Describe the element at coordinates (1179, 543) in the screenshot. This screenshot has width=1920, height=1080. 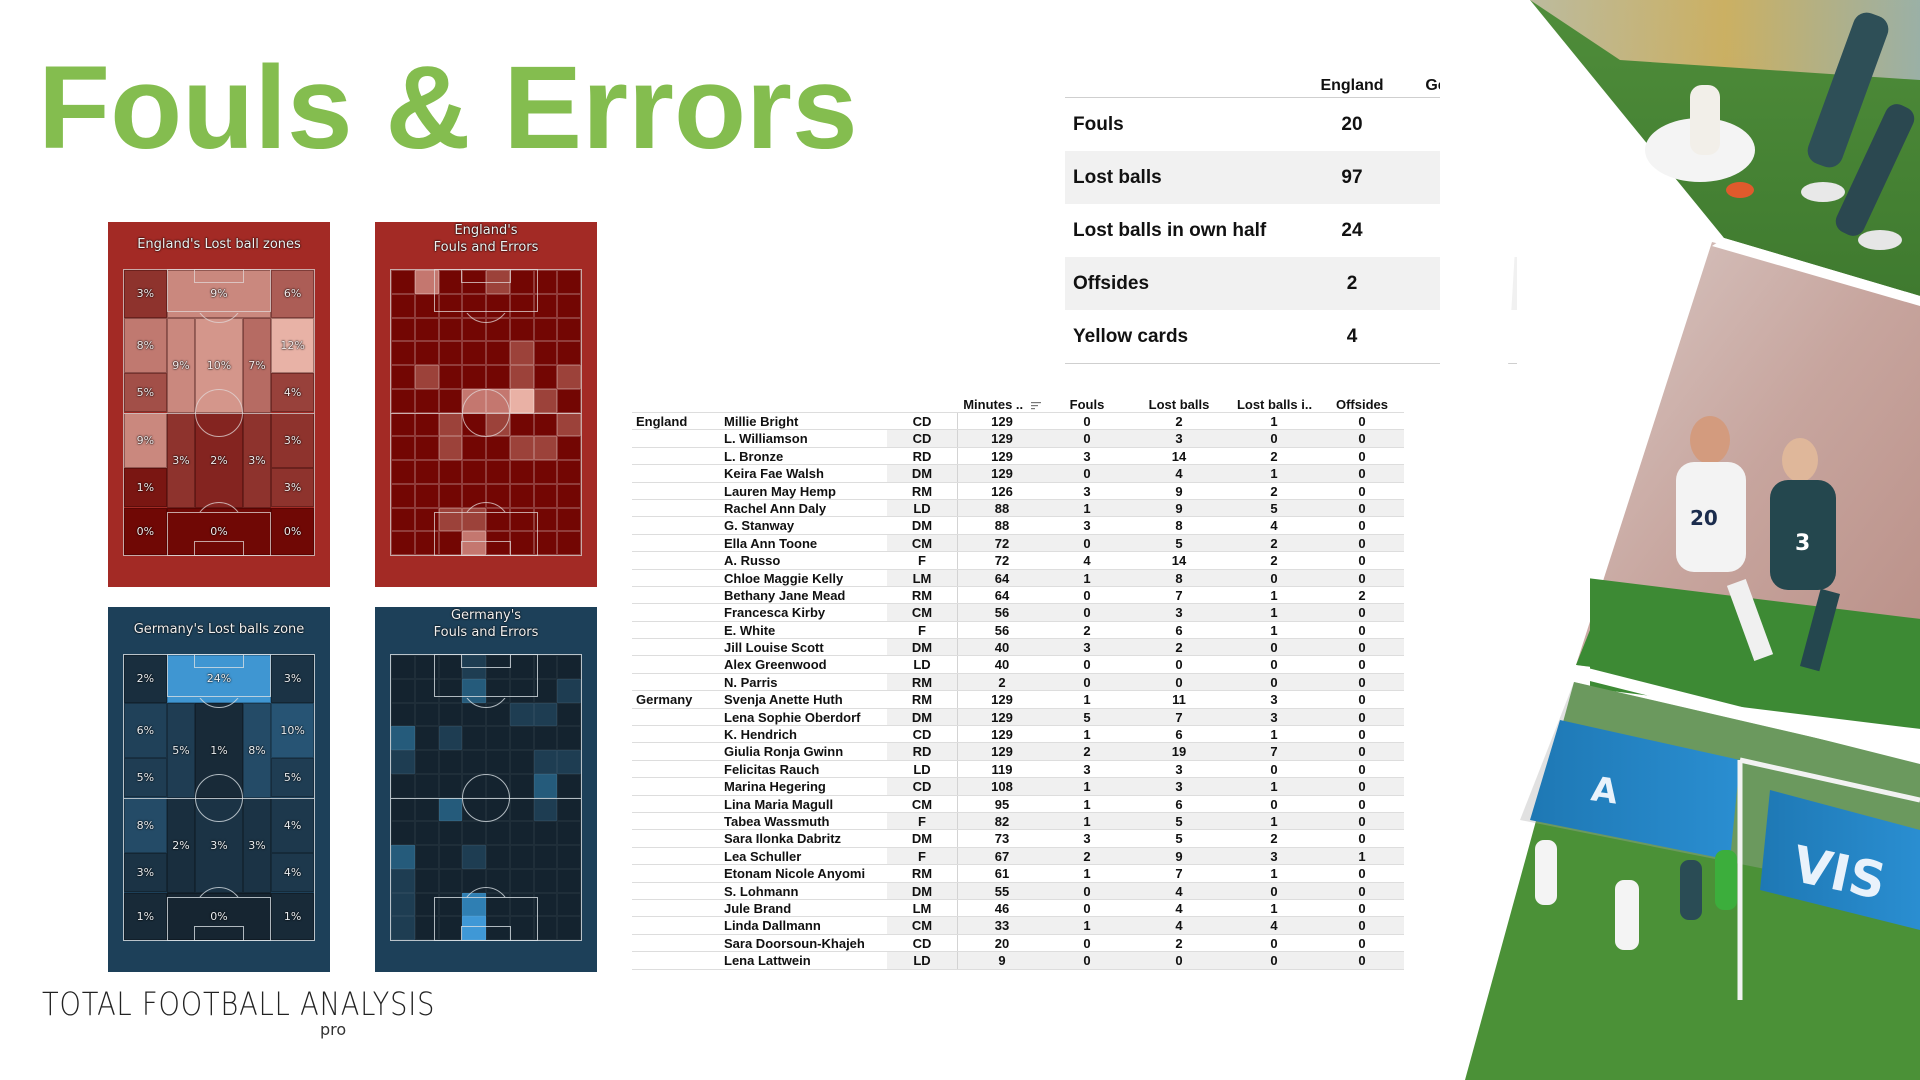
I see `cell-lost: 5` at that location.